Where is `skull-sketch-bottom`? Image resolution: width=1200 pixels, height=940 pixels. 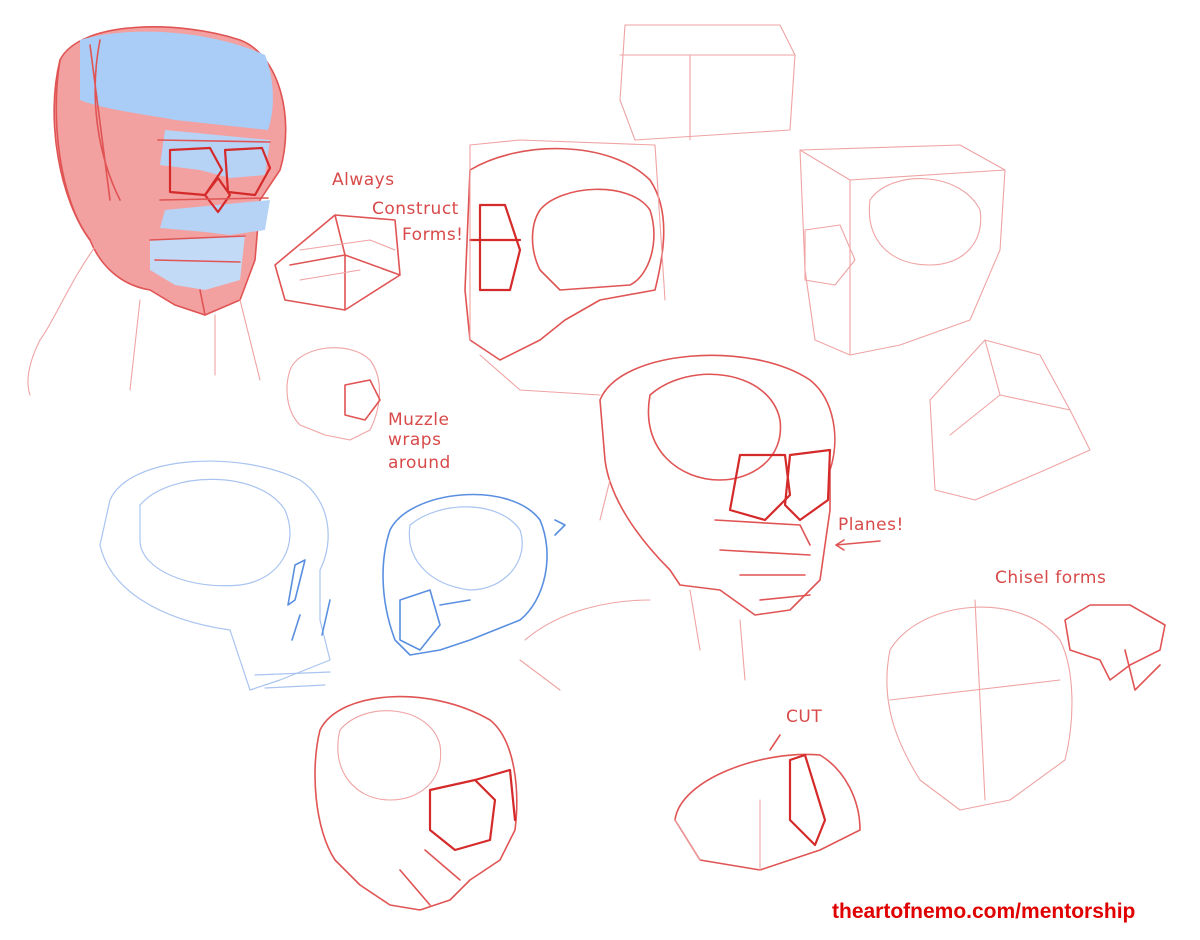 skull-sketch-bottom is located at coordinates (416, 803).